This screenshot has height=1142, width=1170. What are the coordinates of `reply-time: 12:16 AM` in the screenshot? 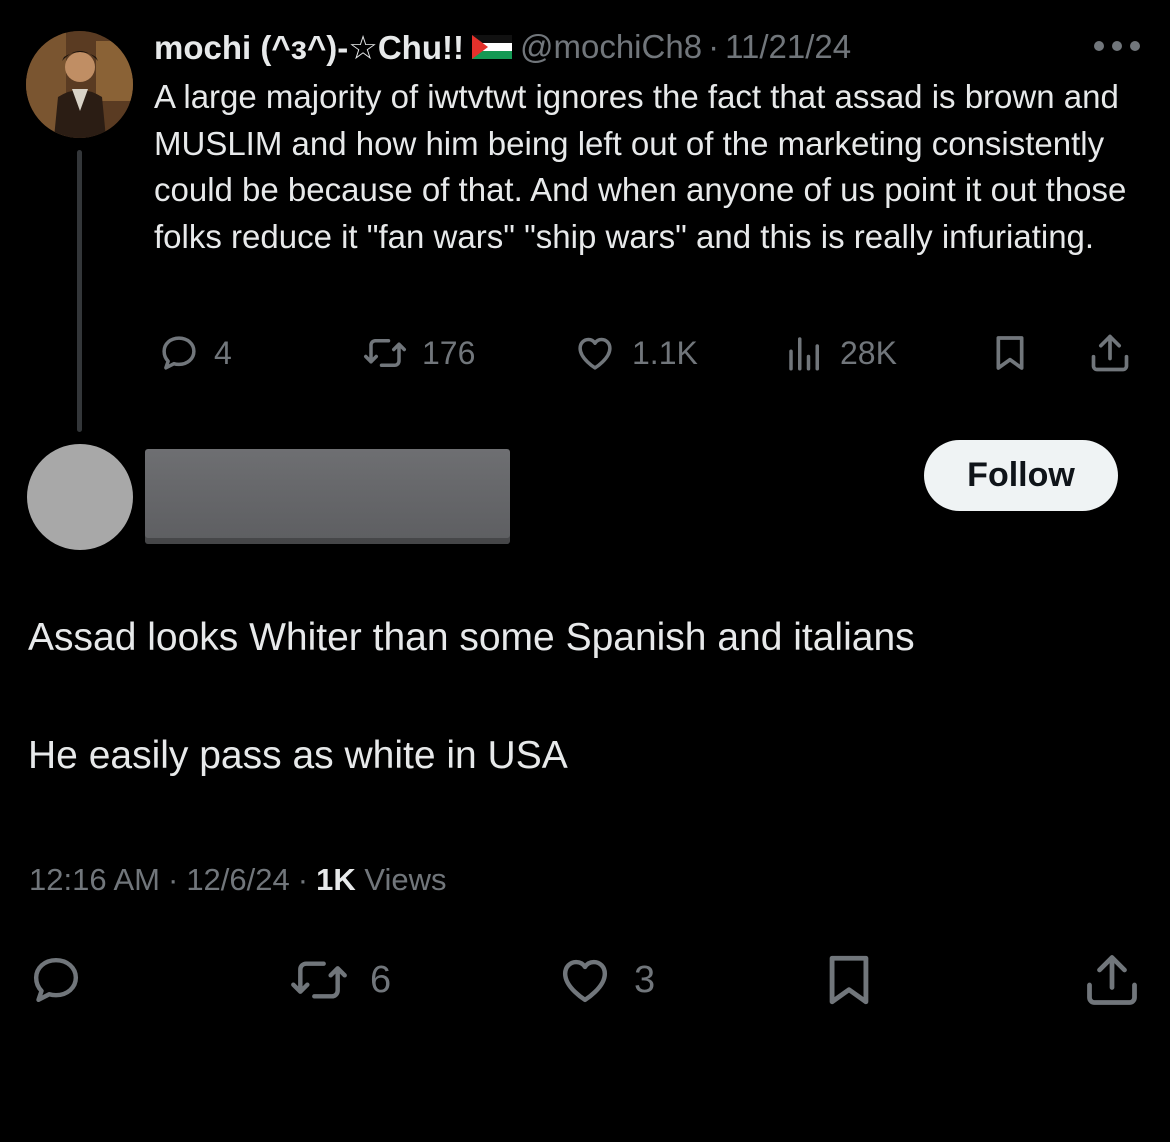 It's located at (94, 879).